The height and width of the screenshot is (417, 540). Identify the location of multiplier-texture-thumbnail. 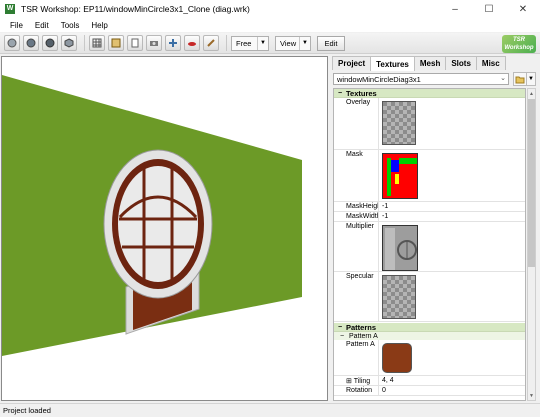
(400, 248).